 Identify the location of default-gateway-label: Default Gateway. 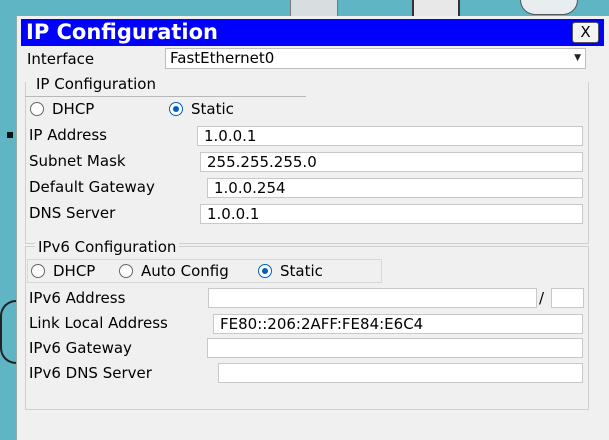
(92, 187).